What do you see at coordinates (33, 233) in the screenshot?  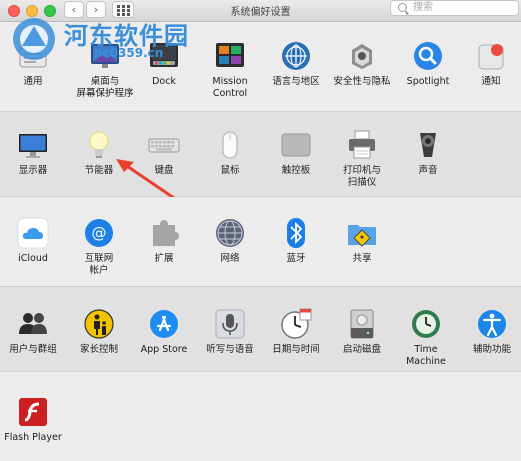 I see `icloud-icon` at bounding box center [33, 233].